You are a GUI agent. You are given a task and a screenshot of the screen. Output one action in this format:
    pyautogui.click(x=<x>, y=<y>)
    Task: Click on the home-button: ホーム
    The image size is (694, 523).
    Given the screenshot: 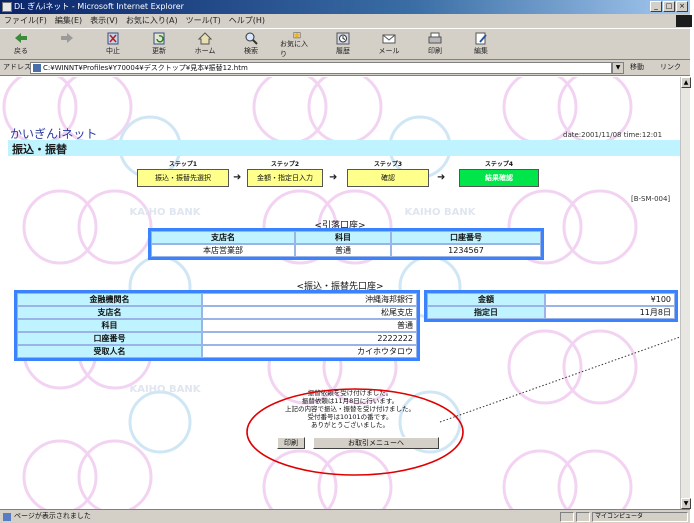 What is the action you would take?
    pyautogui.click(x=205, y=44)
    